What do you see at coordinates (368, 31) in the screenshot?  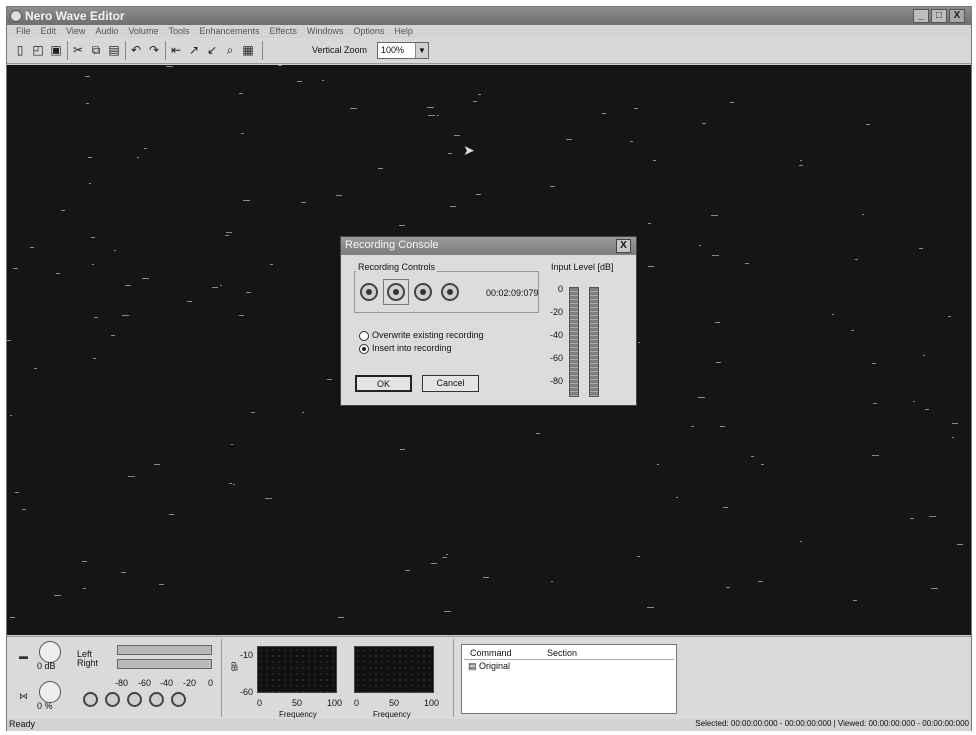 I see `menu-options: Options` at bounding box center [368, 31].